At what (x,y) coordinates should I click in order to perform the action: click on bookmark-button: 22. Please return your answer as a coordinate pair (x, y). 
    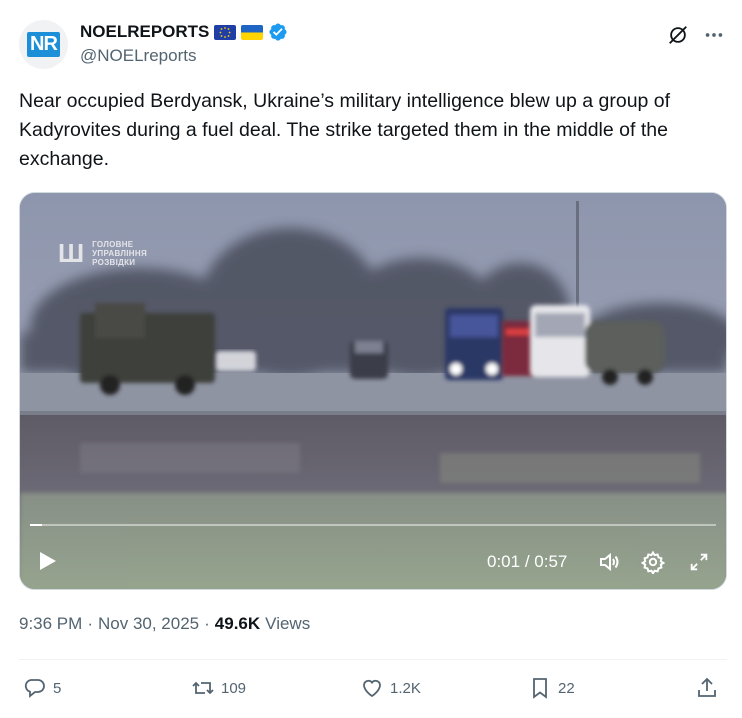
    Looking at the image, I should click on (551, 688).